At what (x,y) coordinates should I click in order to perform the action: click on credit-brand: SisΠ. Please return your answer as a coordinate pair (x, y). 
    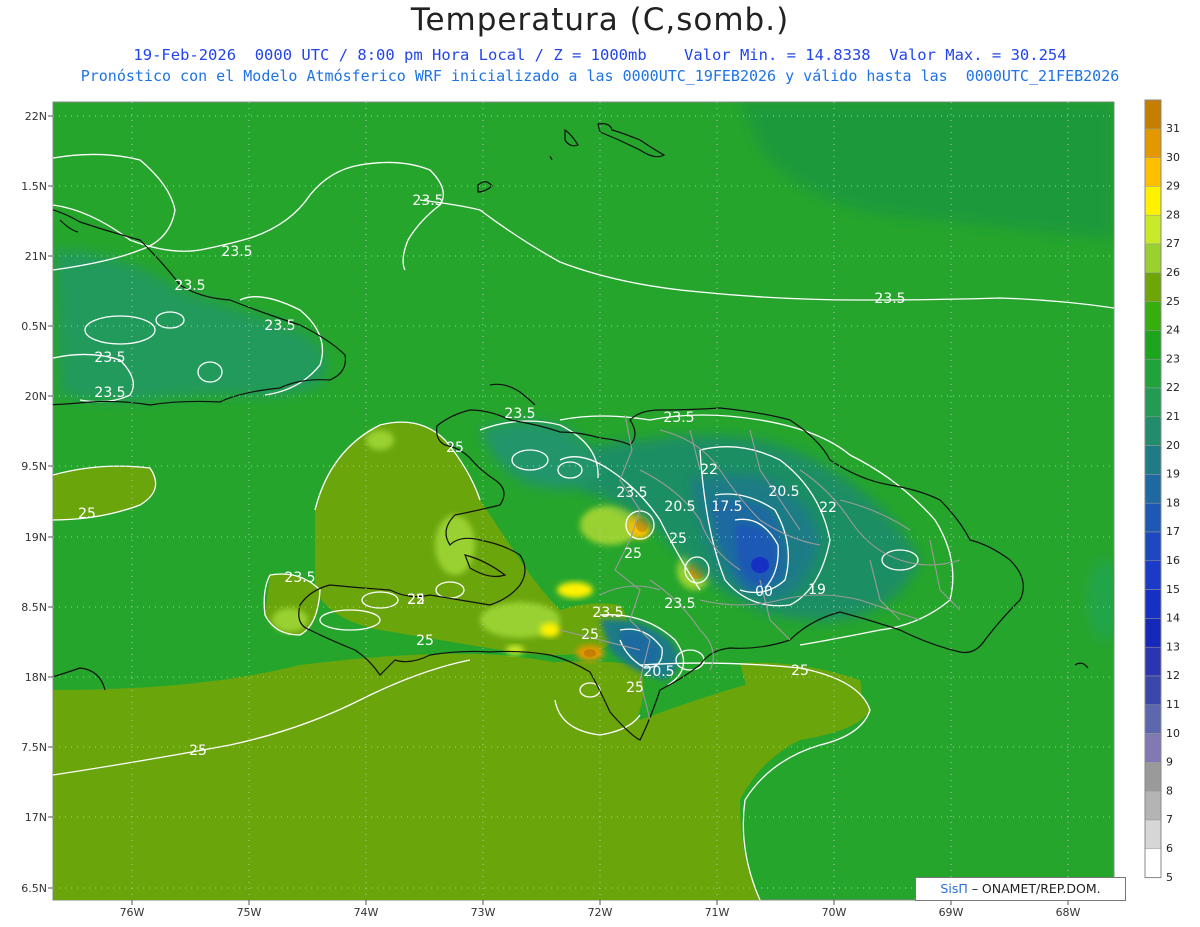
    Looking at the image, I should click on (954, 888).